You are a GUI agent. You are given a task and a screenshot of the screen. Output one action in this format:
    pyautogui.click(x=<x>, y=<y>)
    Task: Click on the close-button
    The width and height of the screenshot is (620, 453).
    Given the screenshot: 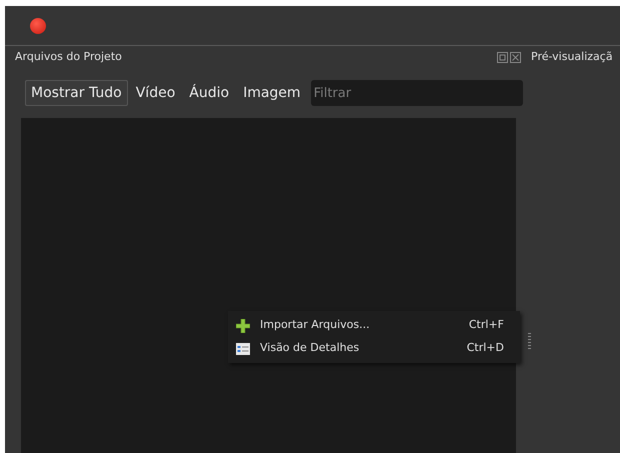 What is the action you would take?
    pyautogui.click(x=38, y=26)
    